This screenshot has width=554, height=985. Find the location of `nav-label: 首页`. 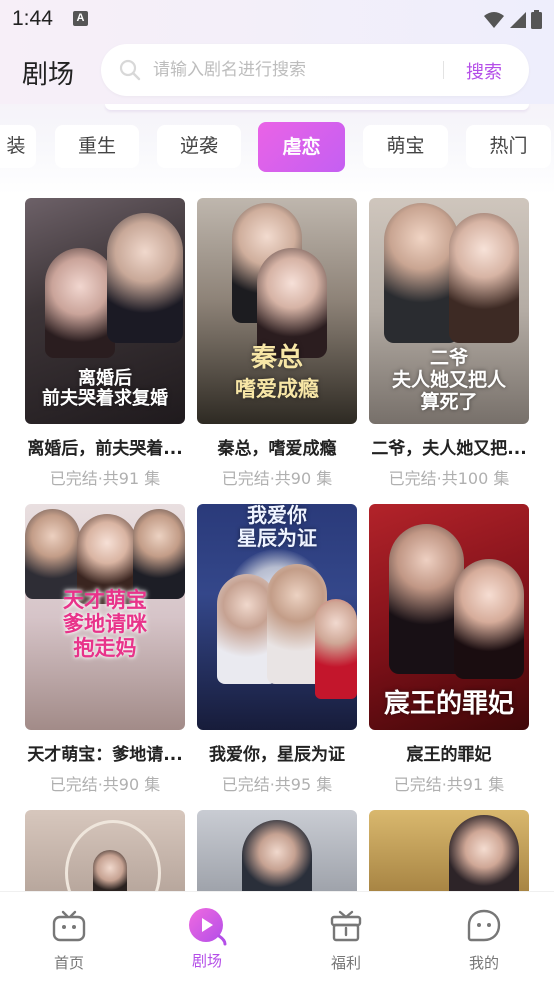

nav-label: 首页 is located at coordinates (68, 963).